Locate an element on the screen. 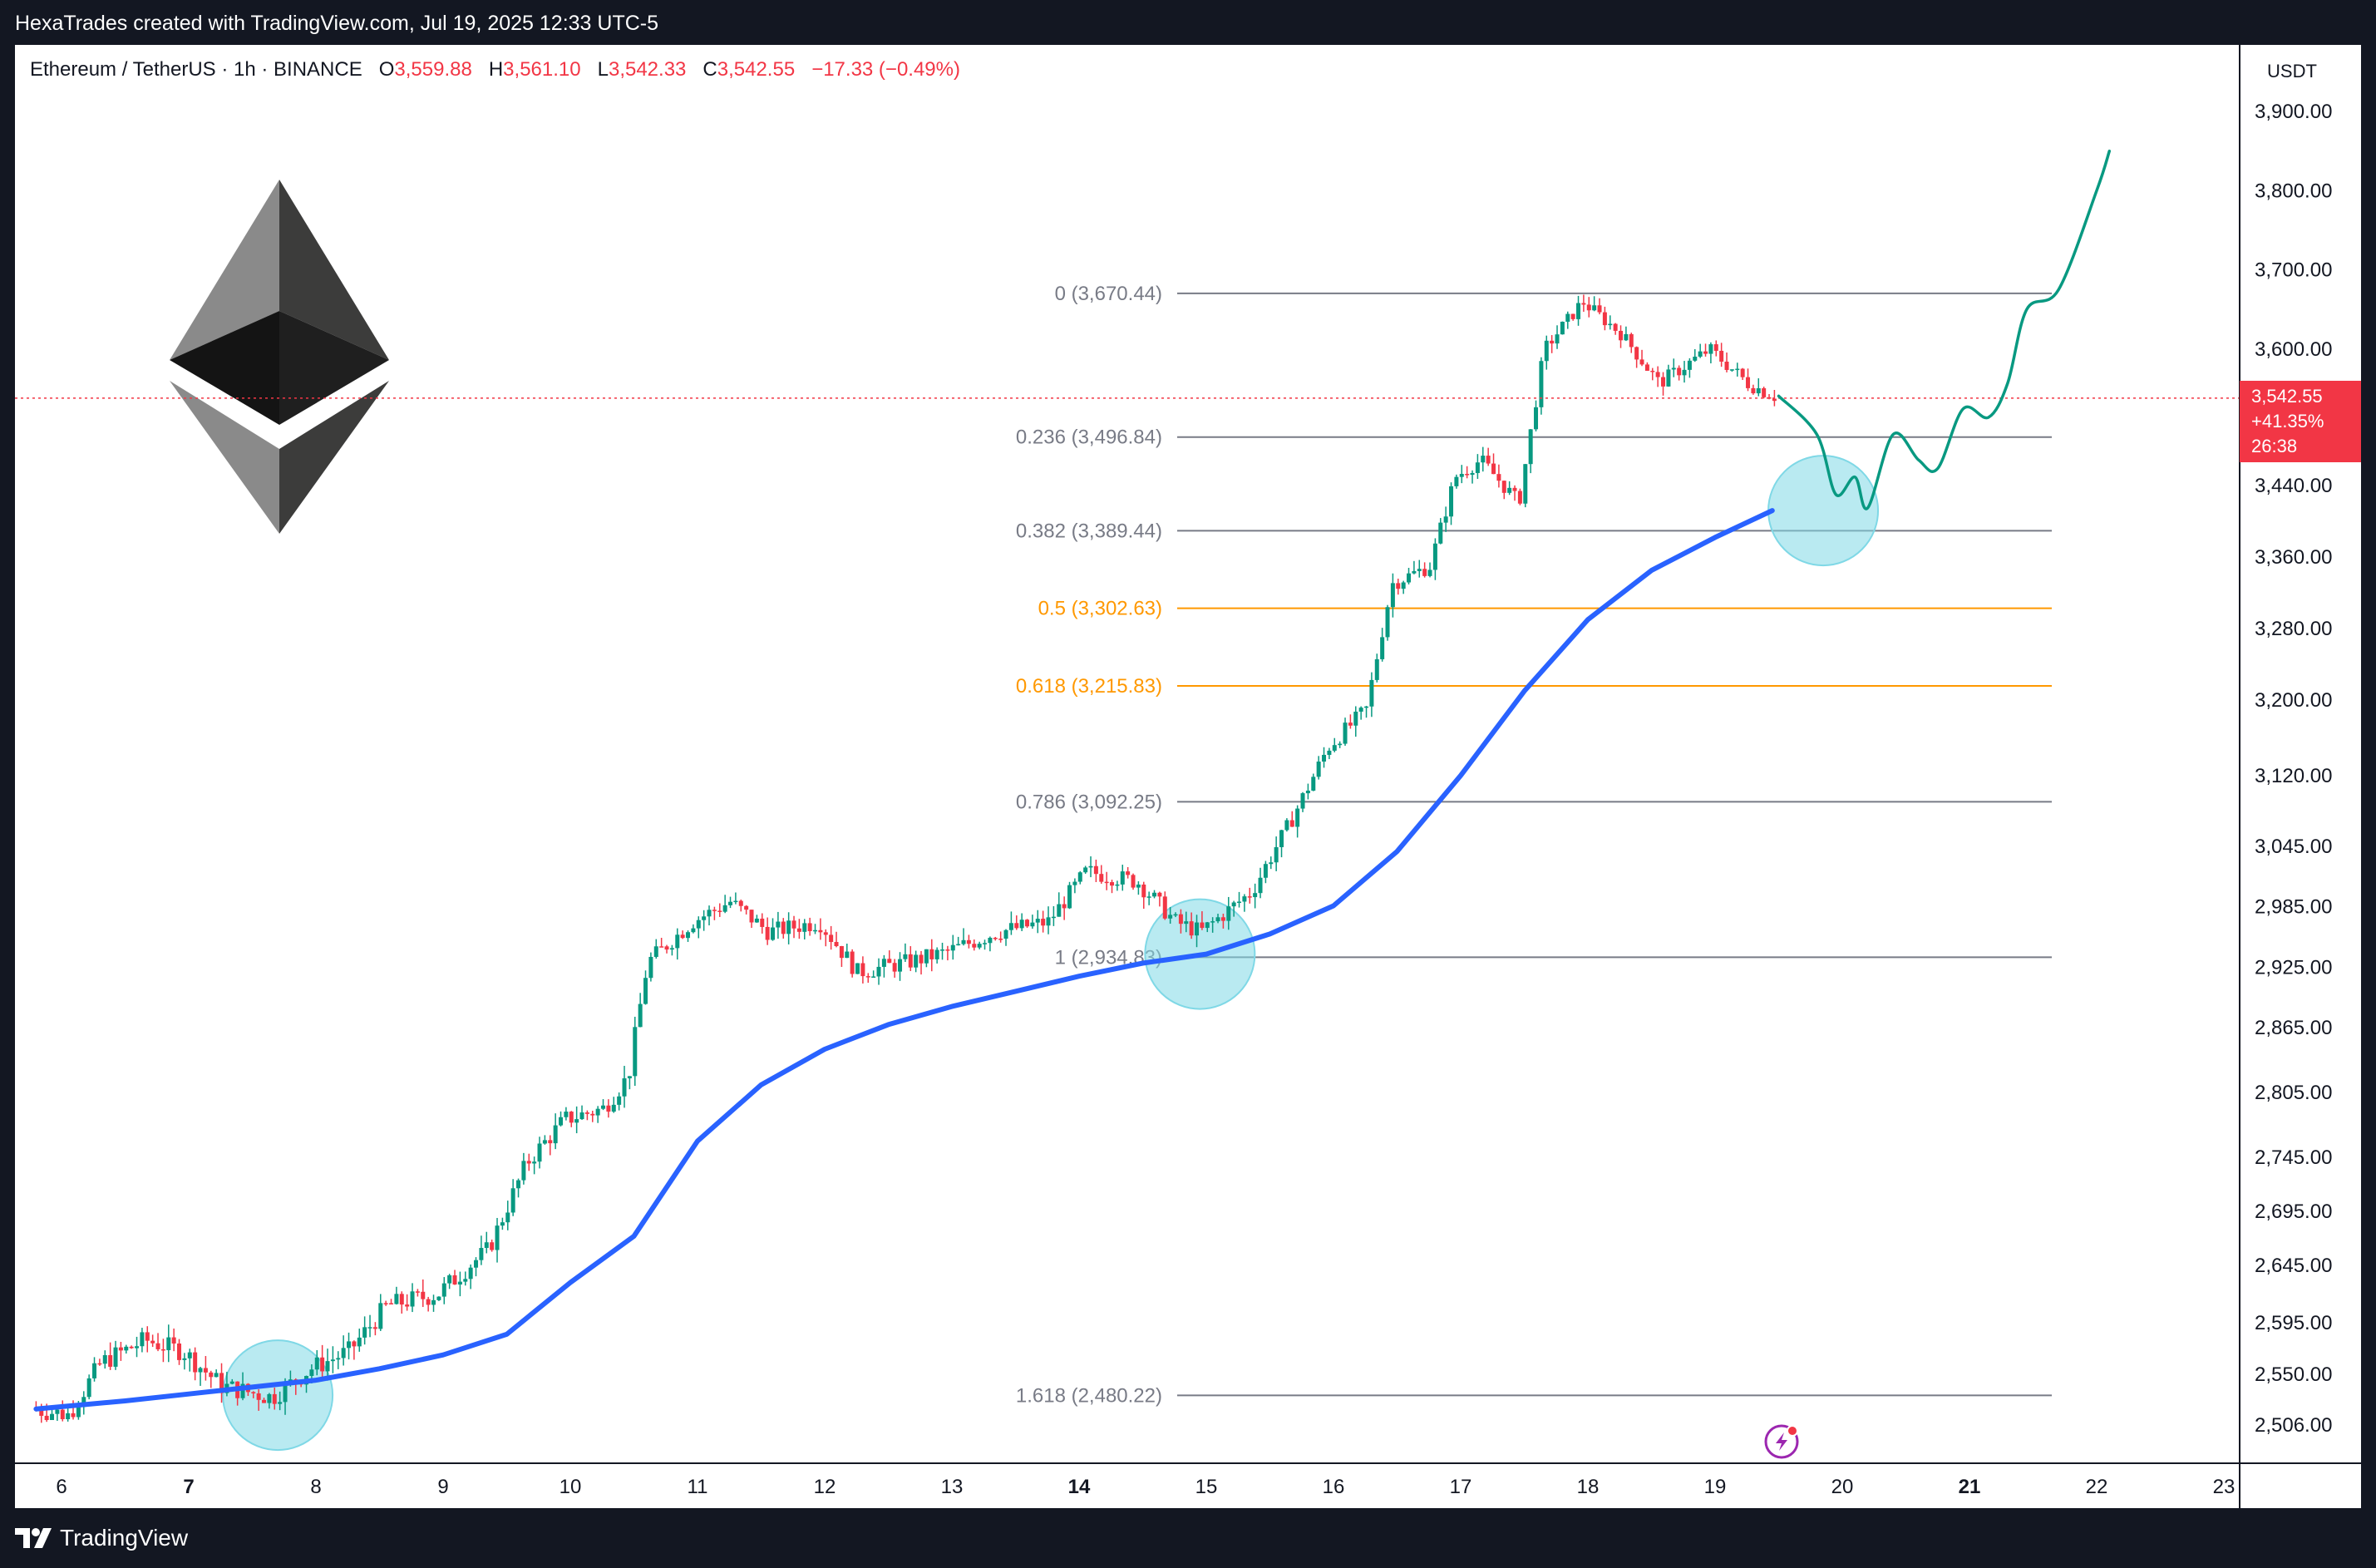  currency-selector: USDT is located at coordinates (2292, 71).